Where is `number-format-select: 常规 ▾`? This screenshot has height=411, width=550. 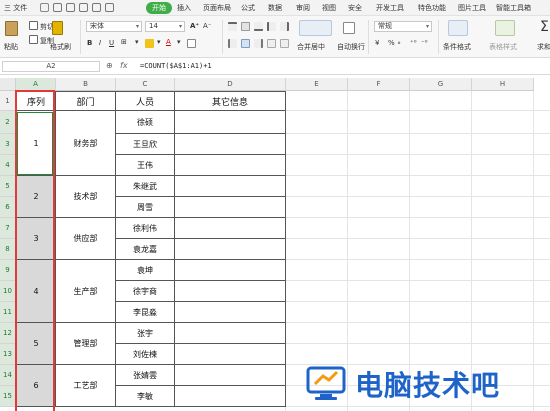
number-format-select: 常规 ▾ is located at coordinates (403, 26).